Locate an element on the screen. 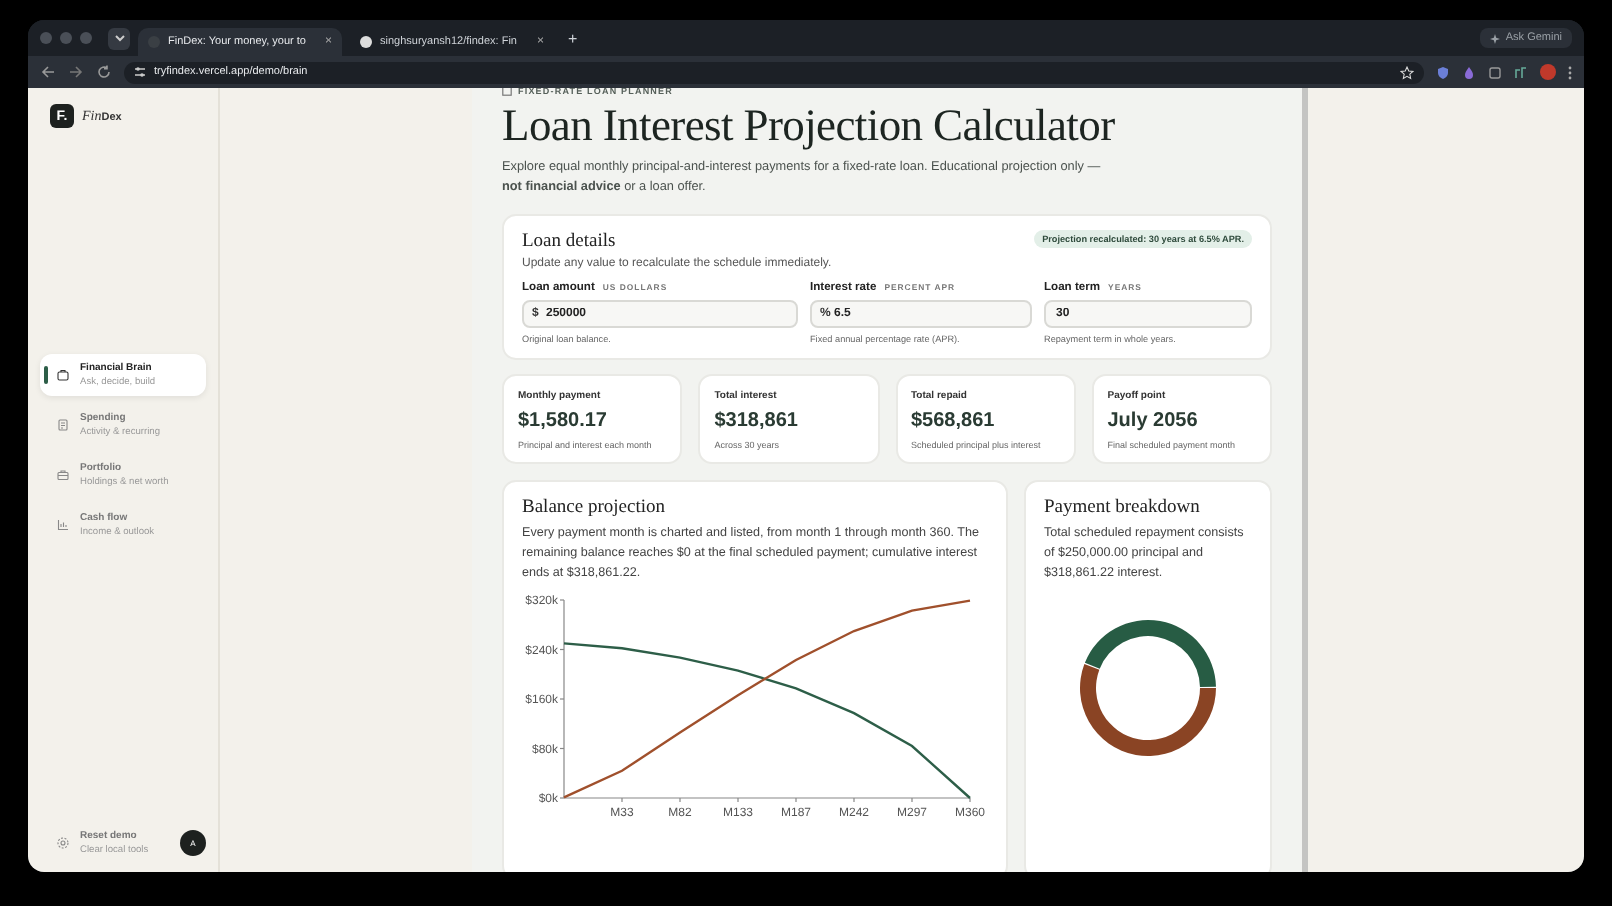  briefcase-icon is located at coordinates (63, 475).